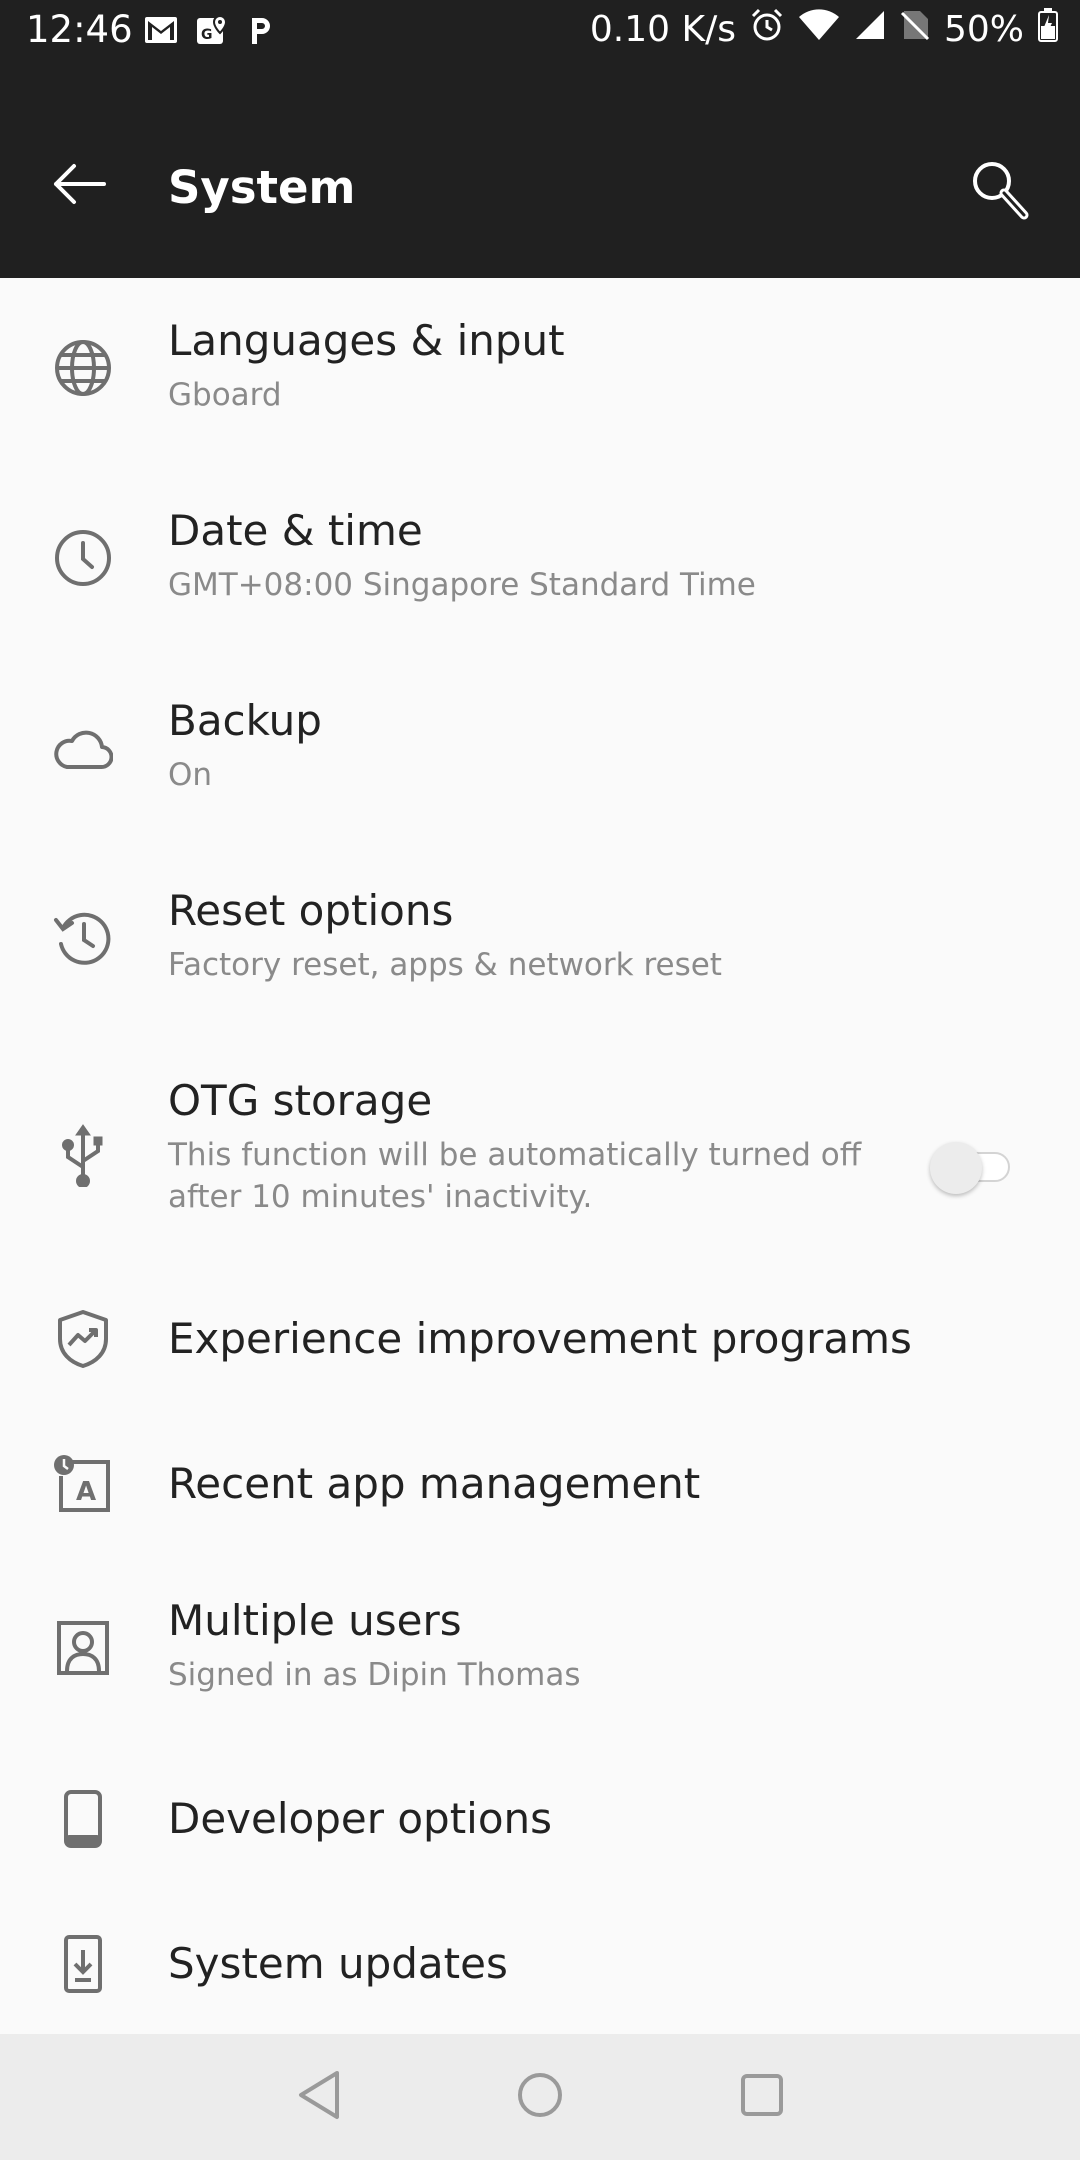 This screenshot has width=1080, height=2160. Describe the element at coordinates (445, 965) in the screenshot. I see `item-subtitle: Factory reset, apps & network reset` at that location.